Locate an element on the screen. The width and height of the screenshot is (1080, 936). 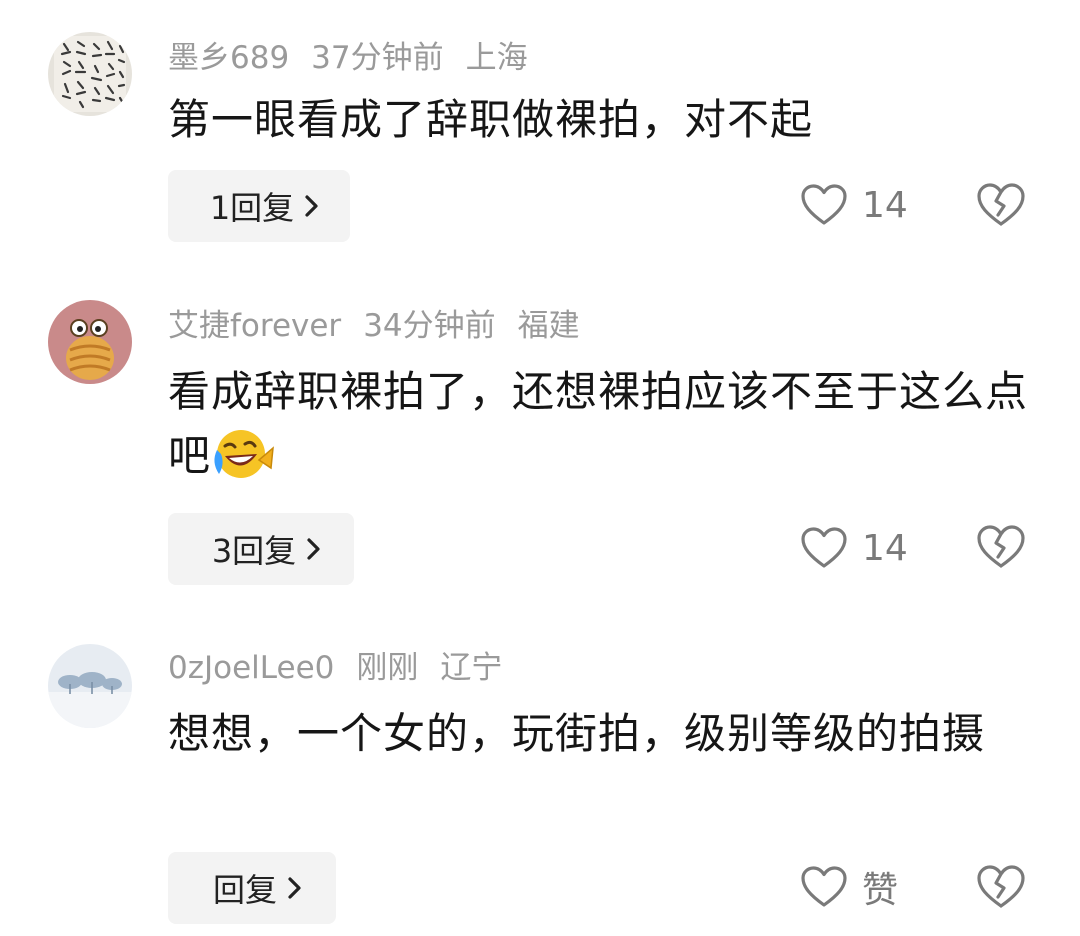
comment-meta: 0zJoelLee0 刚刚 辽宁 is located at coordinates (346, 668).